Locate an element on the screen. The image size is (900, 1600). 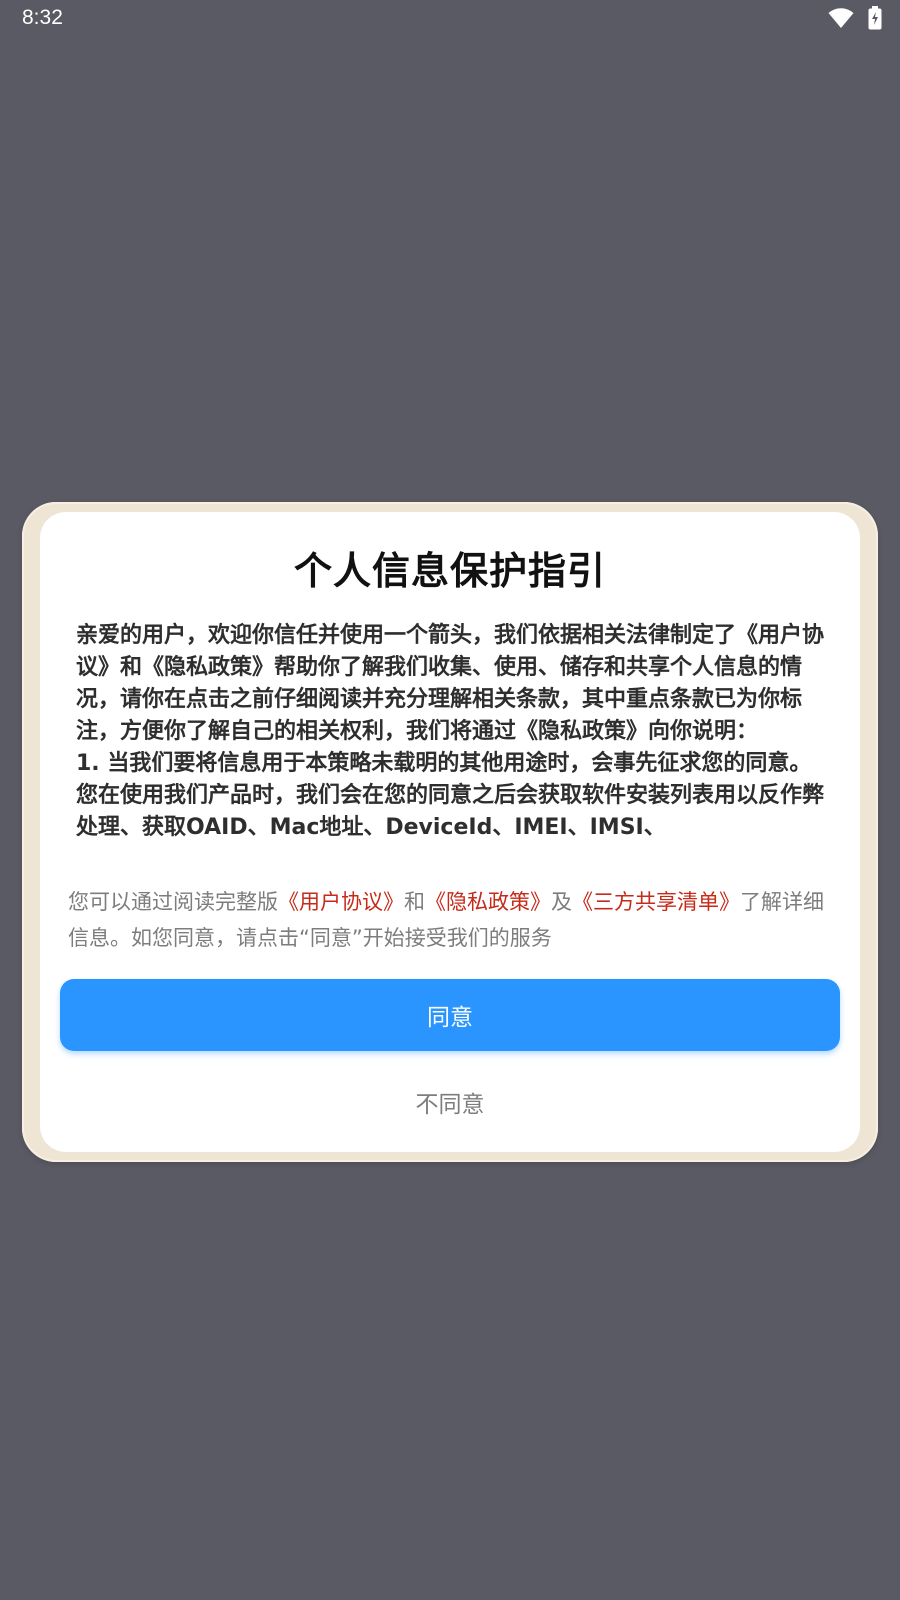
wifi-icon is located at coordinates (841, 20).